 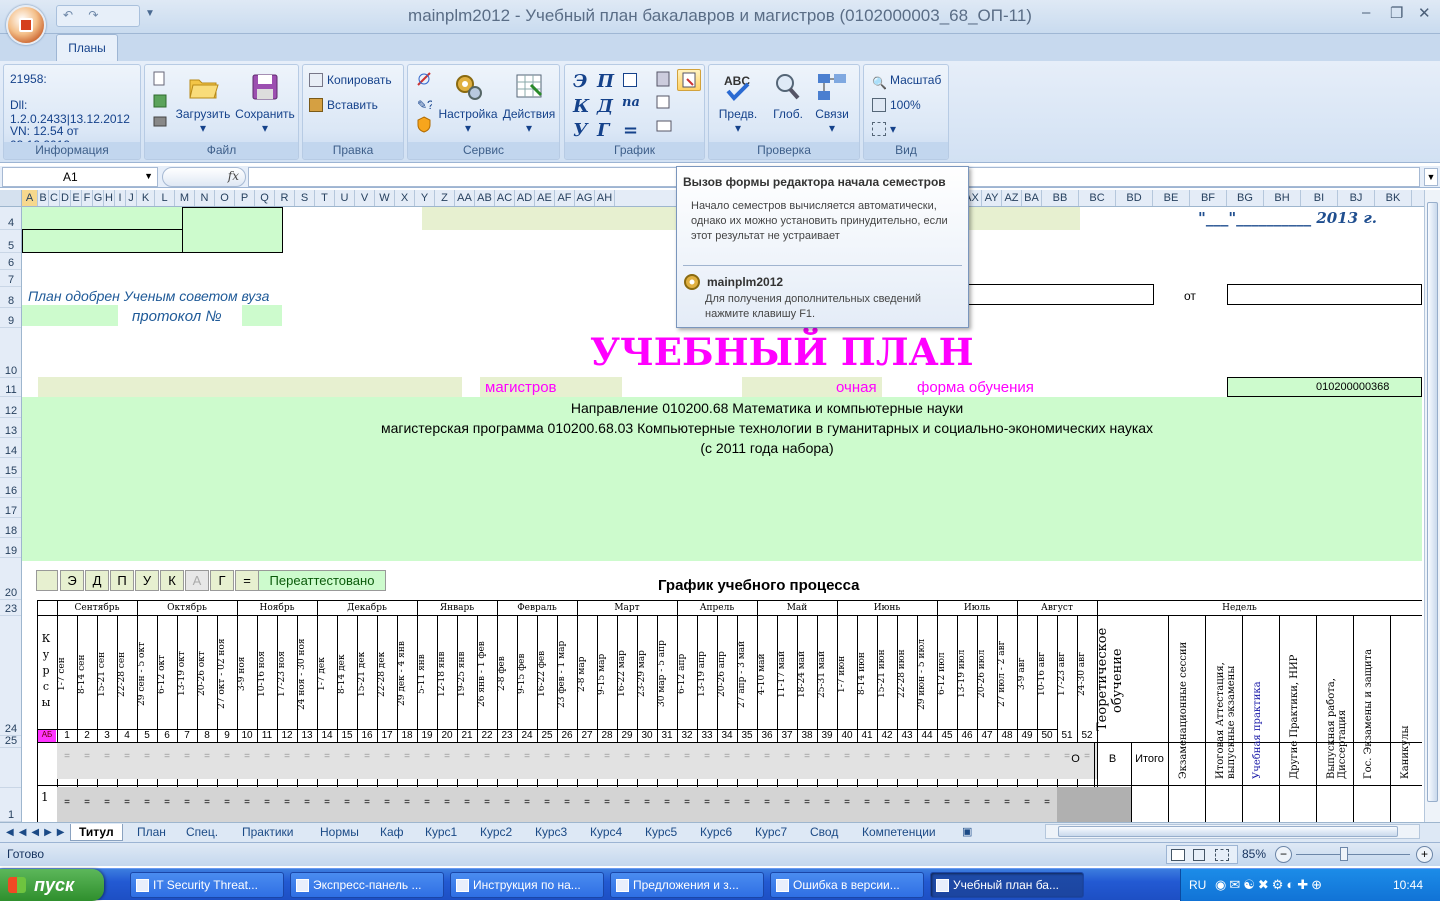 I want to click on column-header: Y, so click(x=425, y=198).